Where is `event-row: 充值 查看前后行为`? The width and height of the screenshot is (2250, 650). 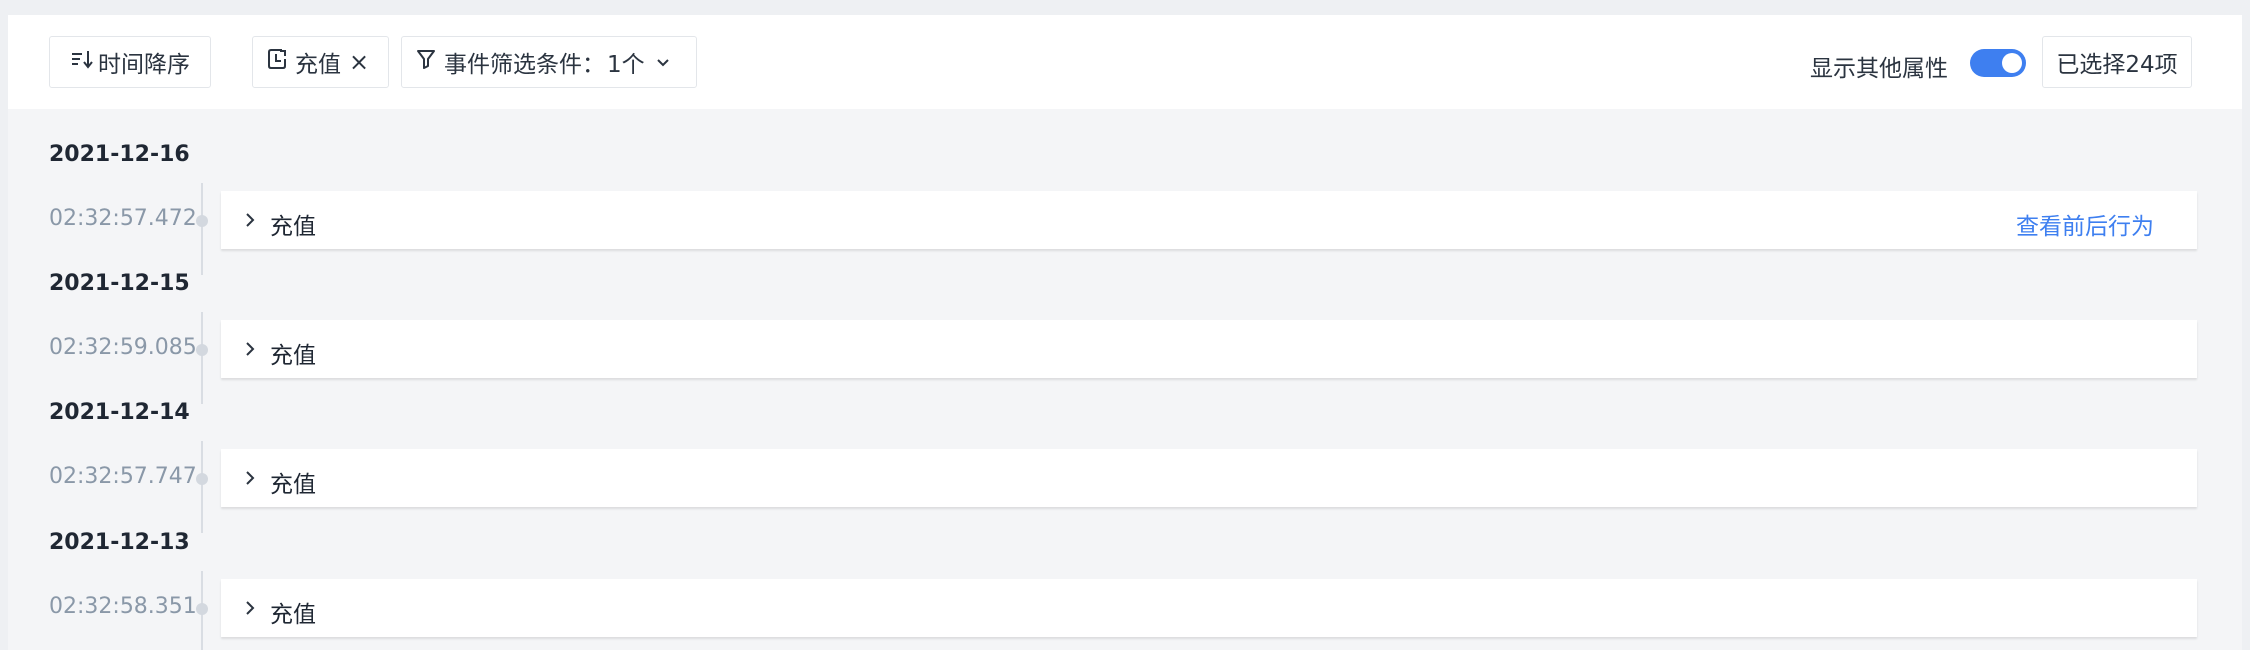
event-row: 充值 查看前后行为 is located at coordinates (1209, 220).